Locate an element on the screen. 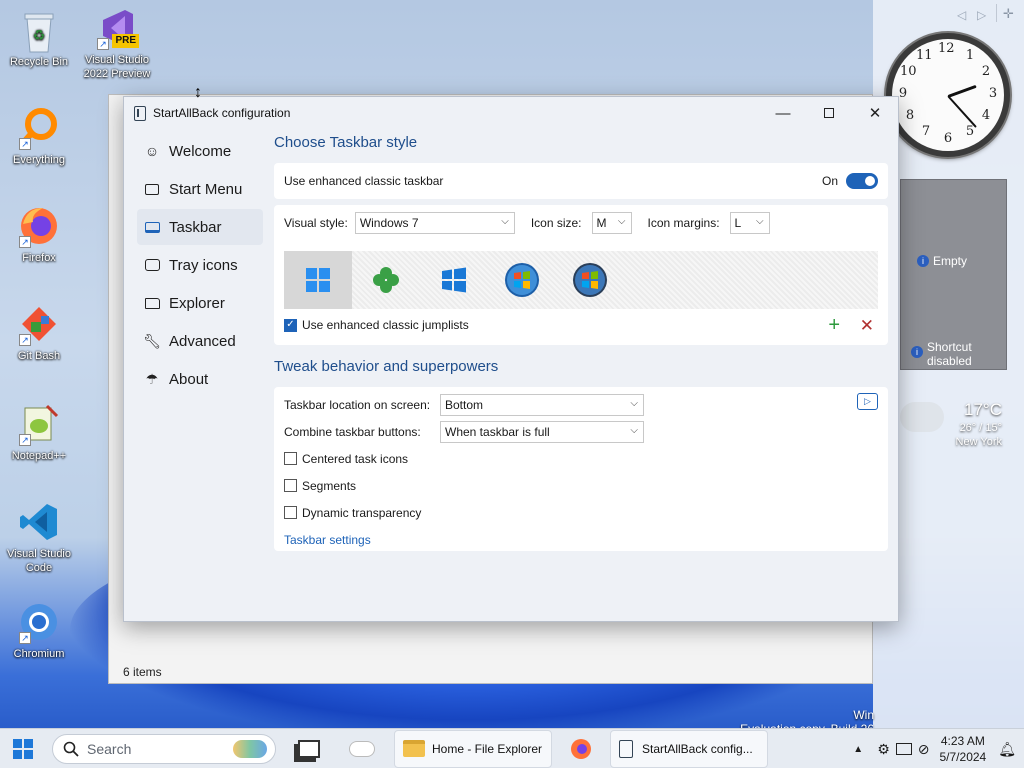 The height and width of the screenshot is (768, 1024). tray-clock: 4:23 AM 5/7/2024 is located at coordinates (963, 749).